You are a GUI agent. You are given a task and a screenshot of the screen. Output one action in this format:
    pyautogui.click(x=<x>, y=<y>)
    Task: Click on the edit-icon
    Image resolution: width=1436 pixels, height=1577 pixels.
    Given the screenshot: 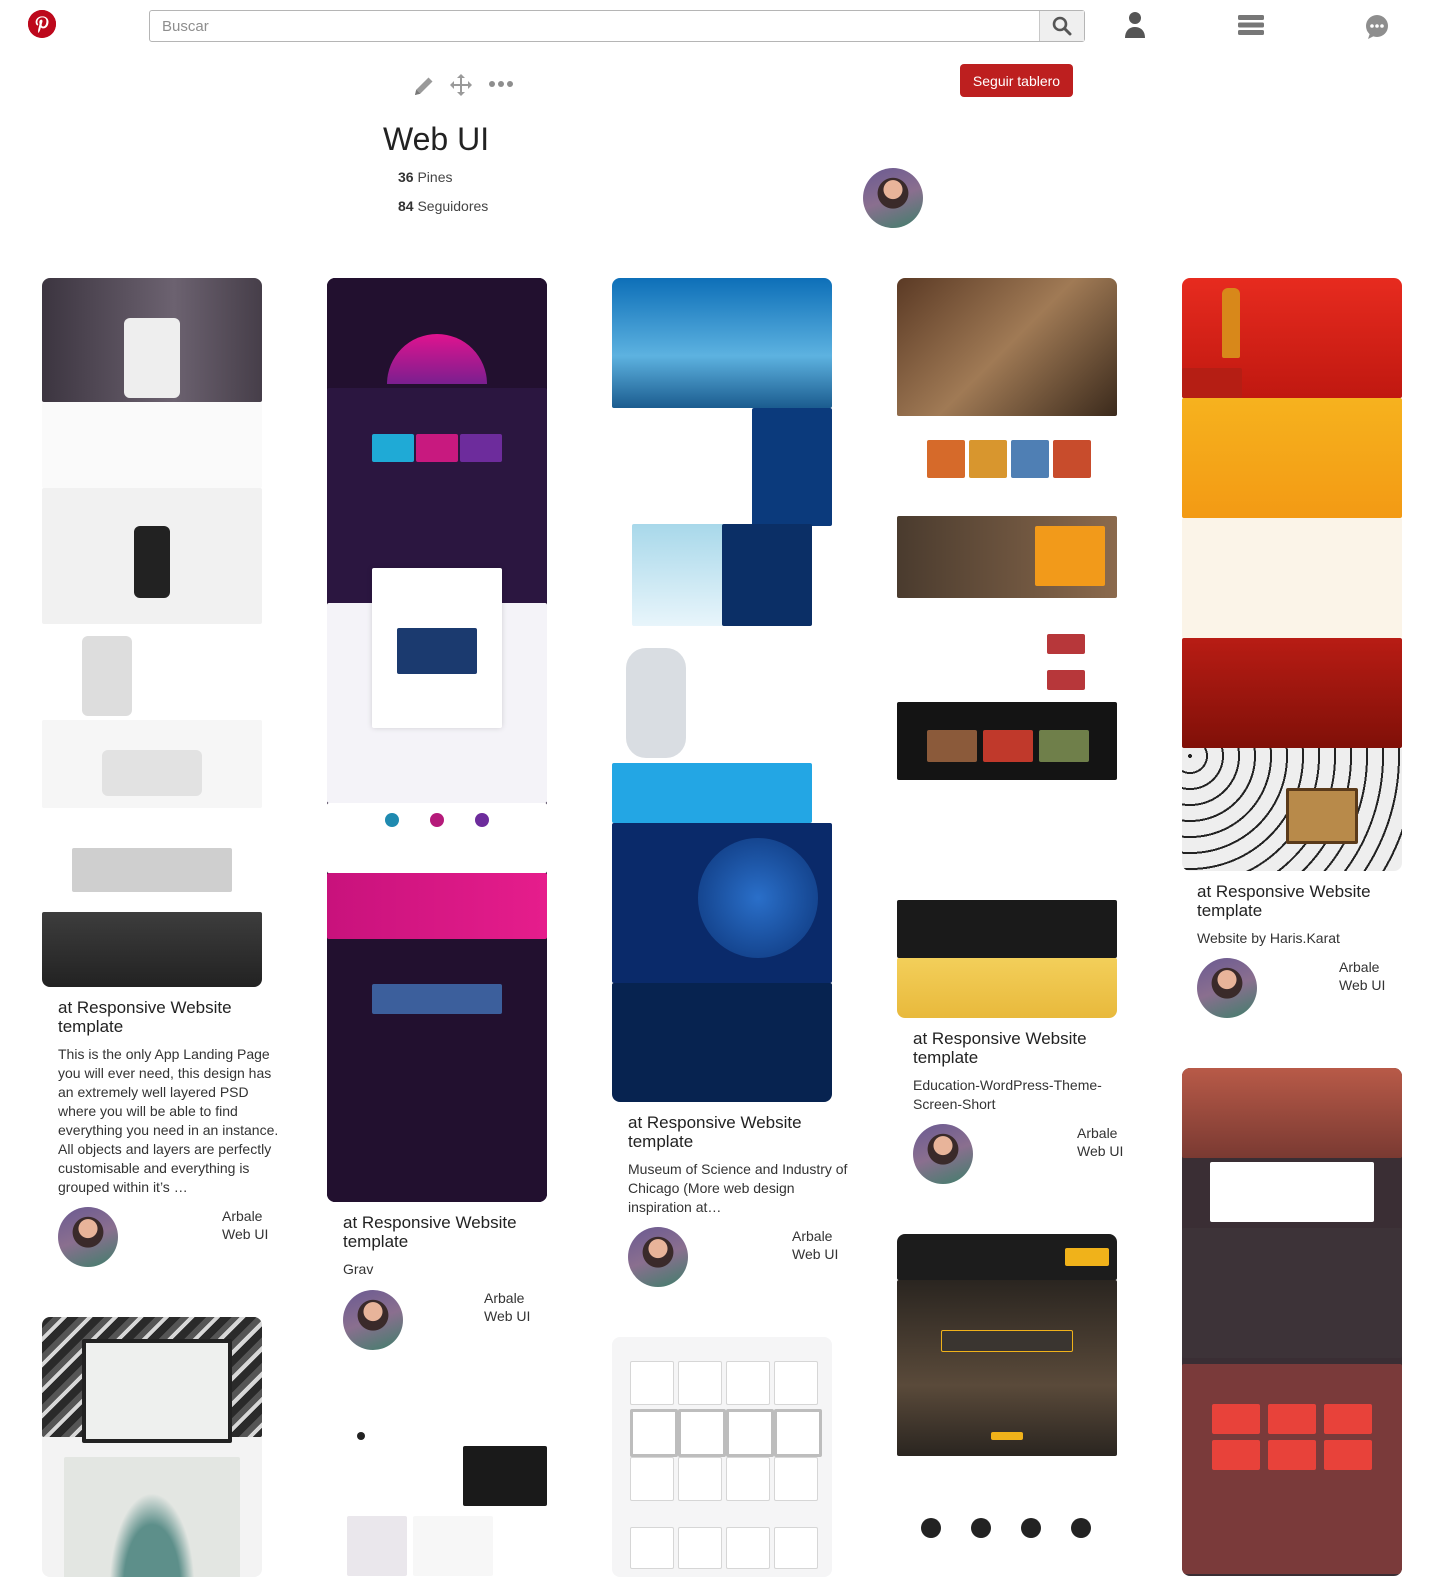 What is the action you would take?
    pyautogui.click(x=424, y=86)
    